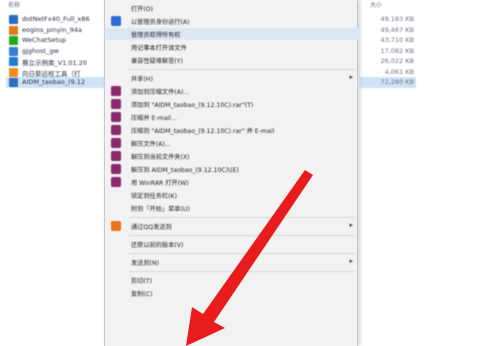 The image size is (500, 346). Describe the element at coordinates (156, 35) in the screenshot. I see `menu-item-label: 管理员取得所有权` at that location.